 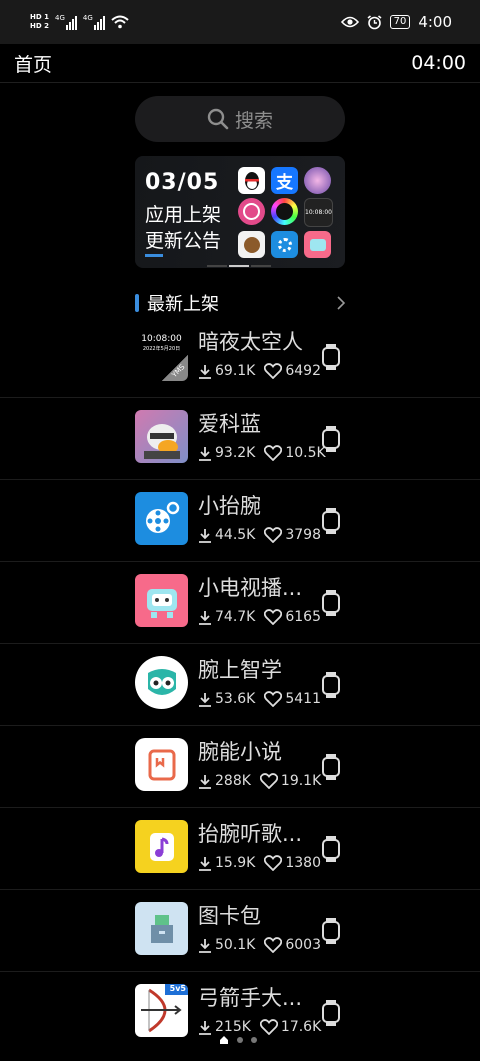 I want to click on download-count: 74.7K, so click(x=235, y=617).